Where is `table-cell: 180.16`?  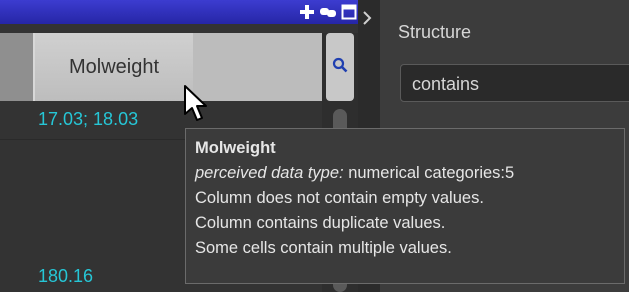
table-cell: 180.16 is located at coordinates (65, 276).